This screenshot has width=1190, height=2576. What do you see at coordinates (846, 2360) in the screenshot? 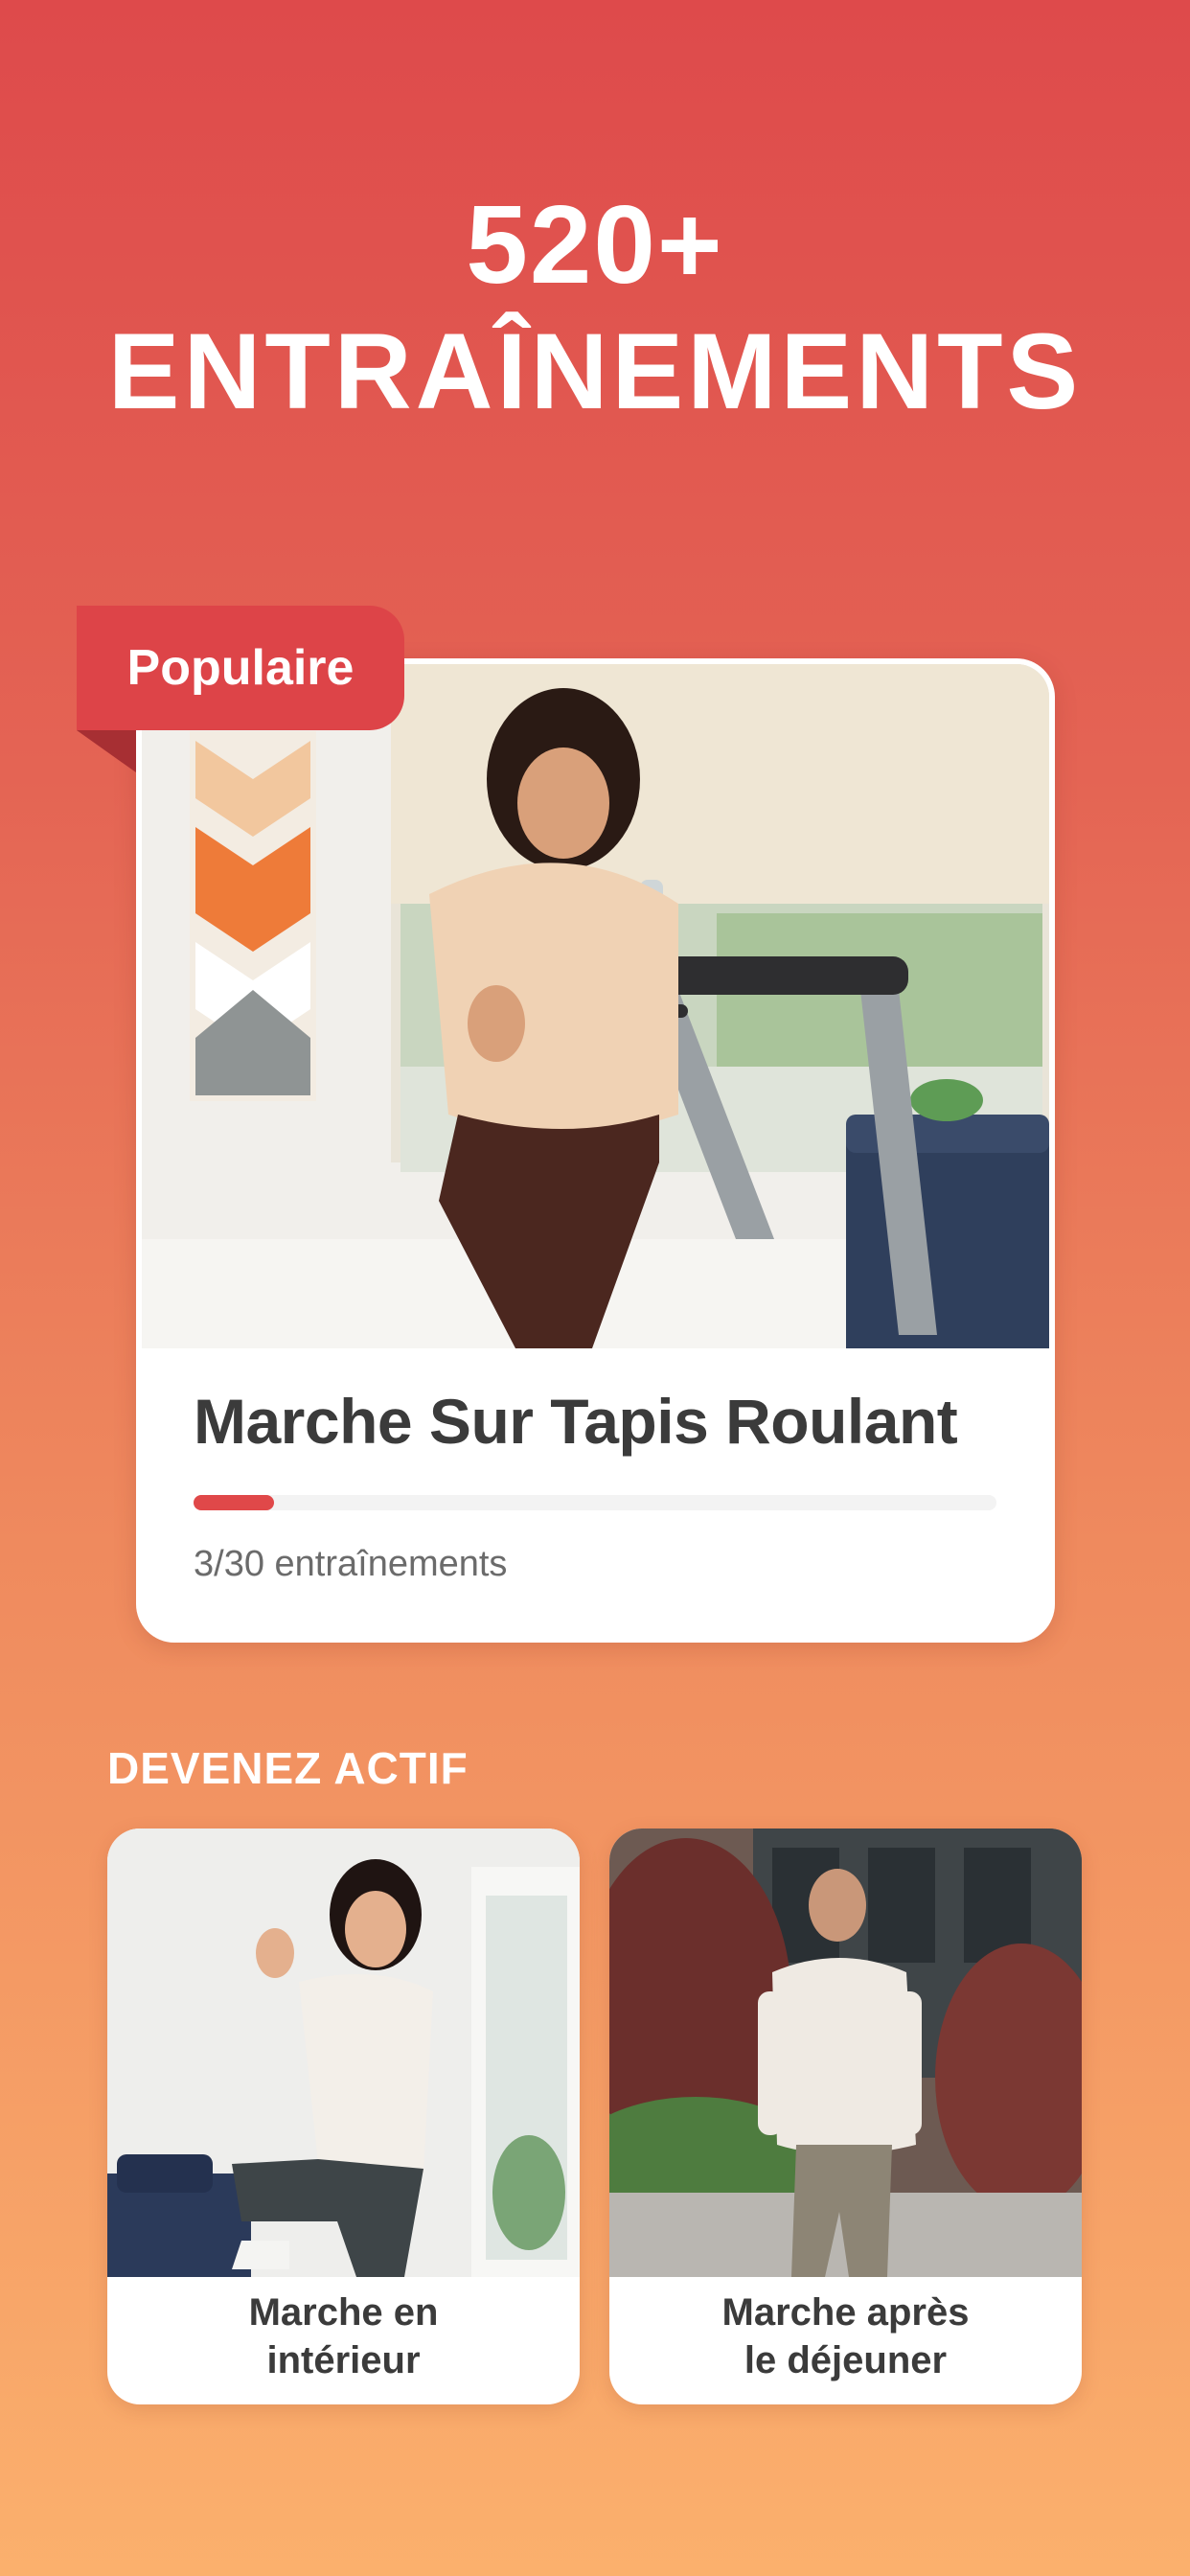
I see `after-lunch-walking-label-line2: le déjeuner` at bounding box center [846, 2360].